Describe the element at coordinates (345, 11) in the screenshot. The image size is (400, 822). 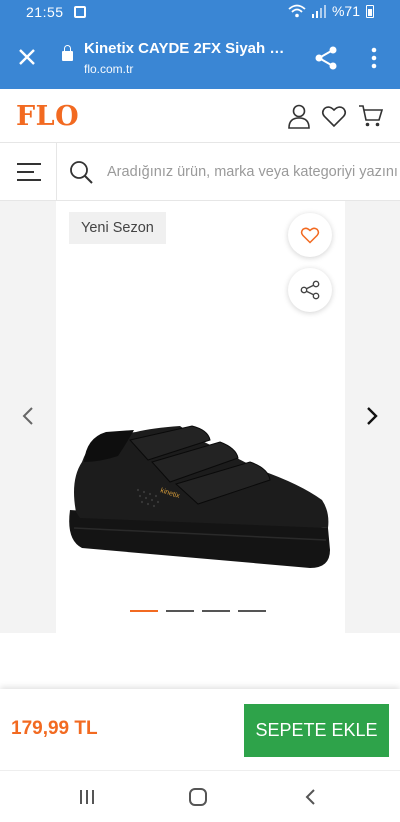
I see `battery-percent: %71` at that location.